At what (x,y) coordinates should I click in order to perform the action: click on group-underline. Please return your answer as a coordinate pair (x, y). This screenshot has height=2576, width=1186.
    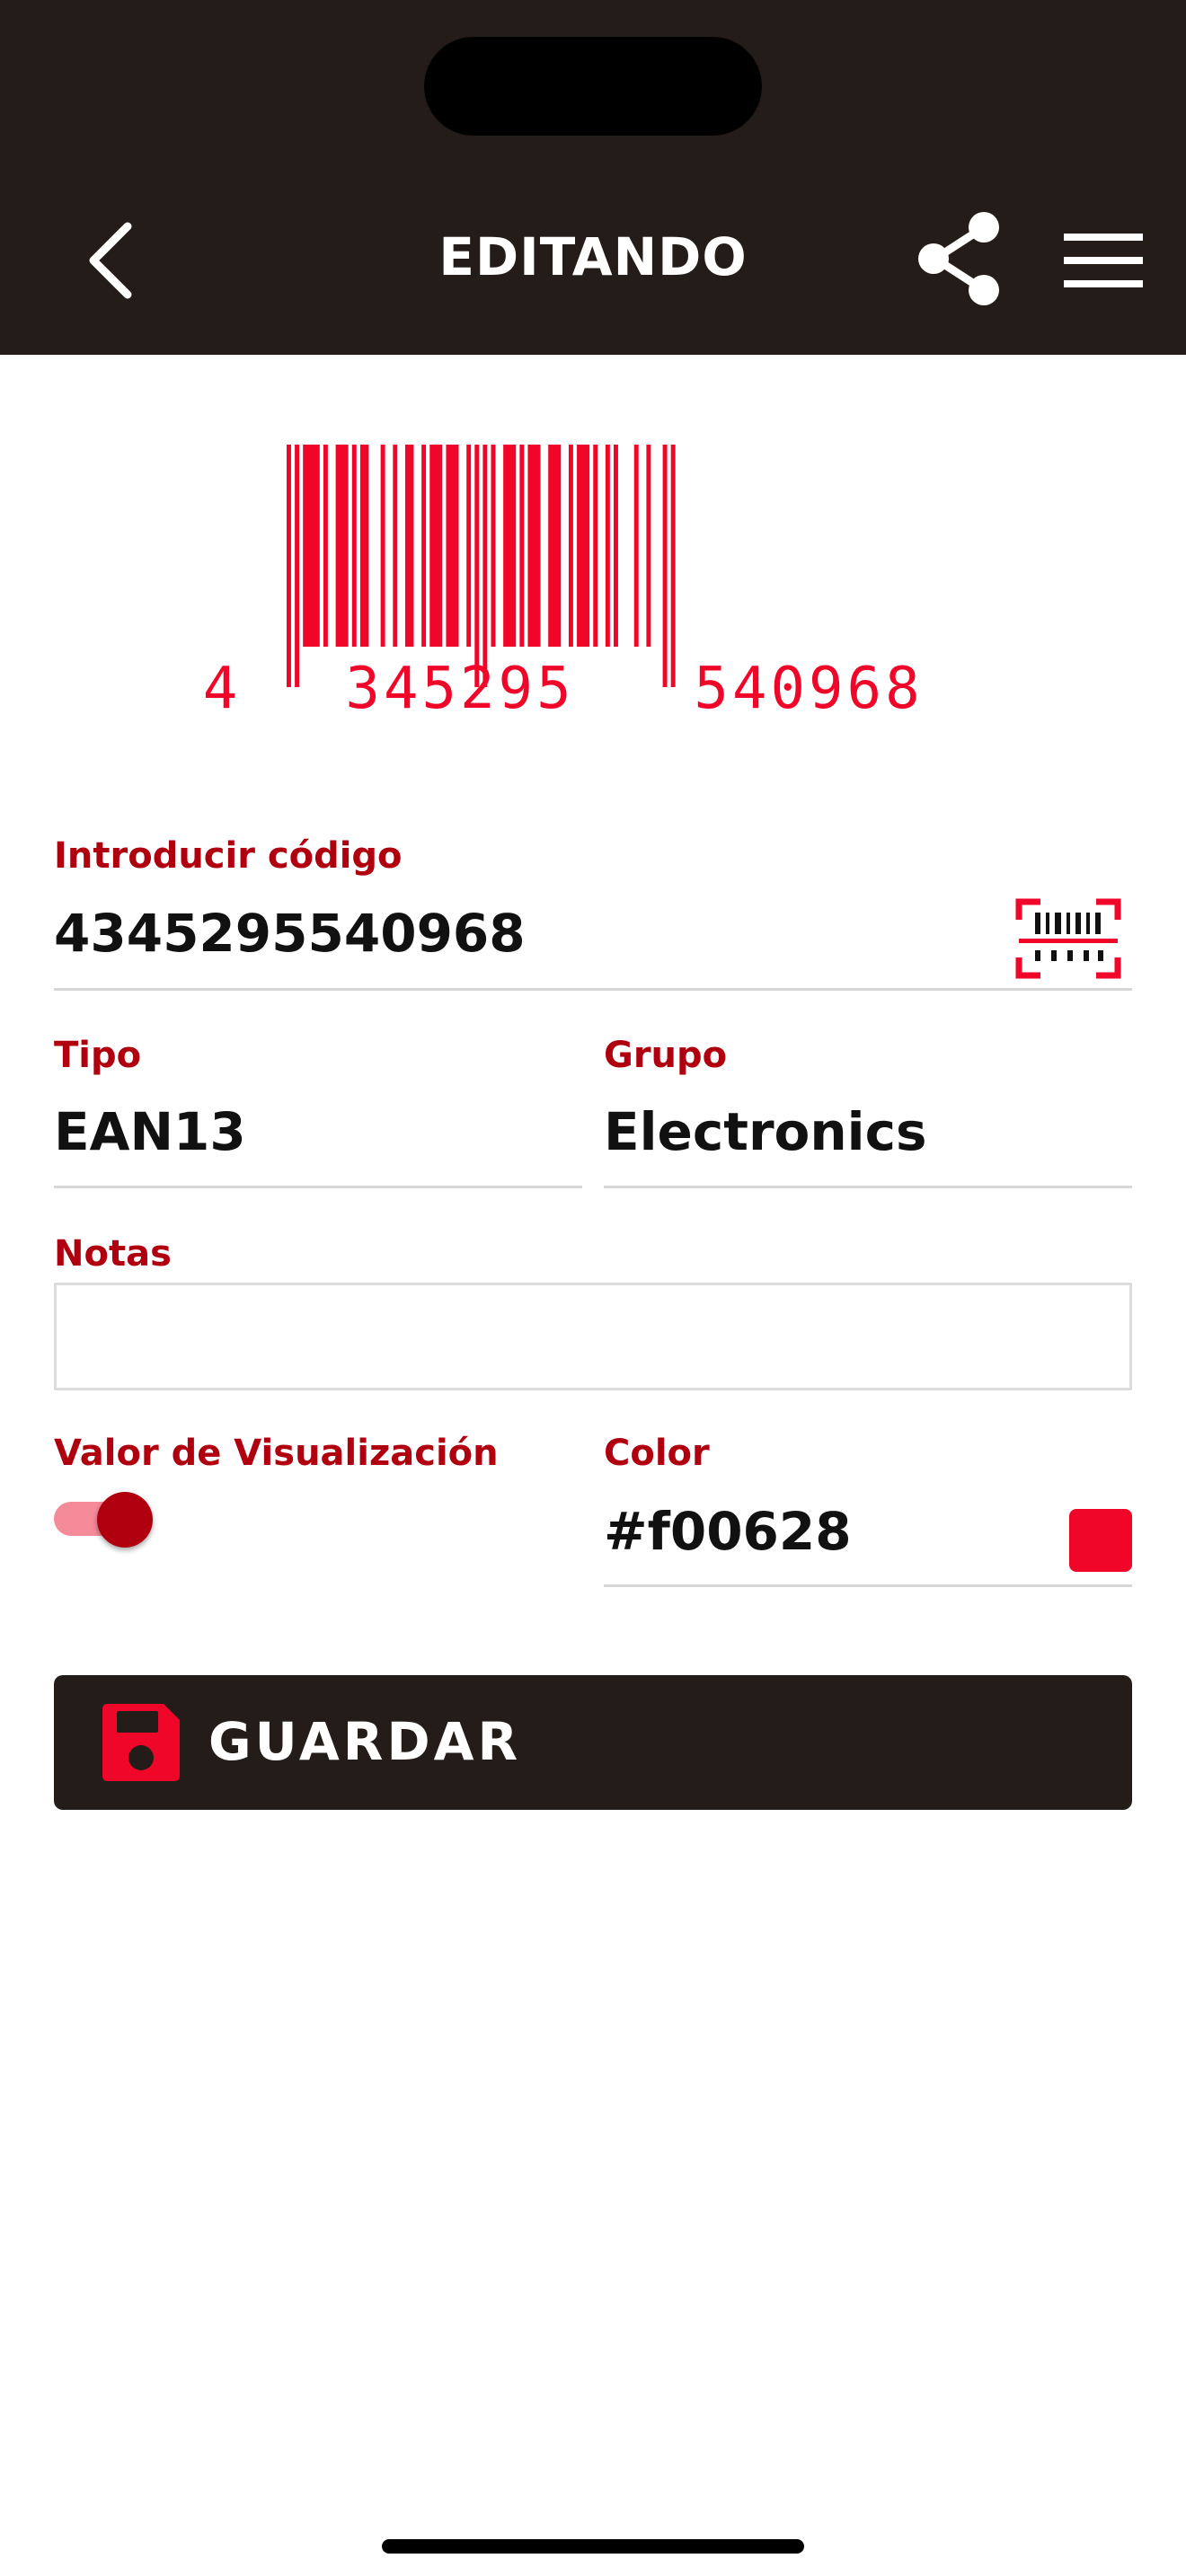
    Looking at the image, I should click on (868, 1187).